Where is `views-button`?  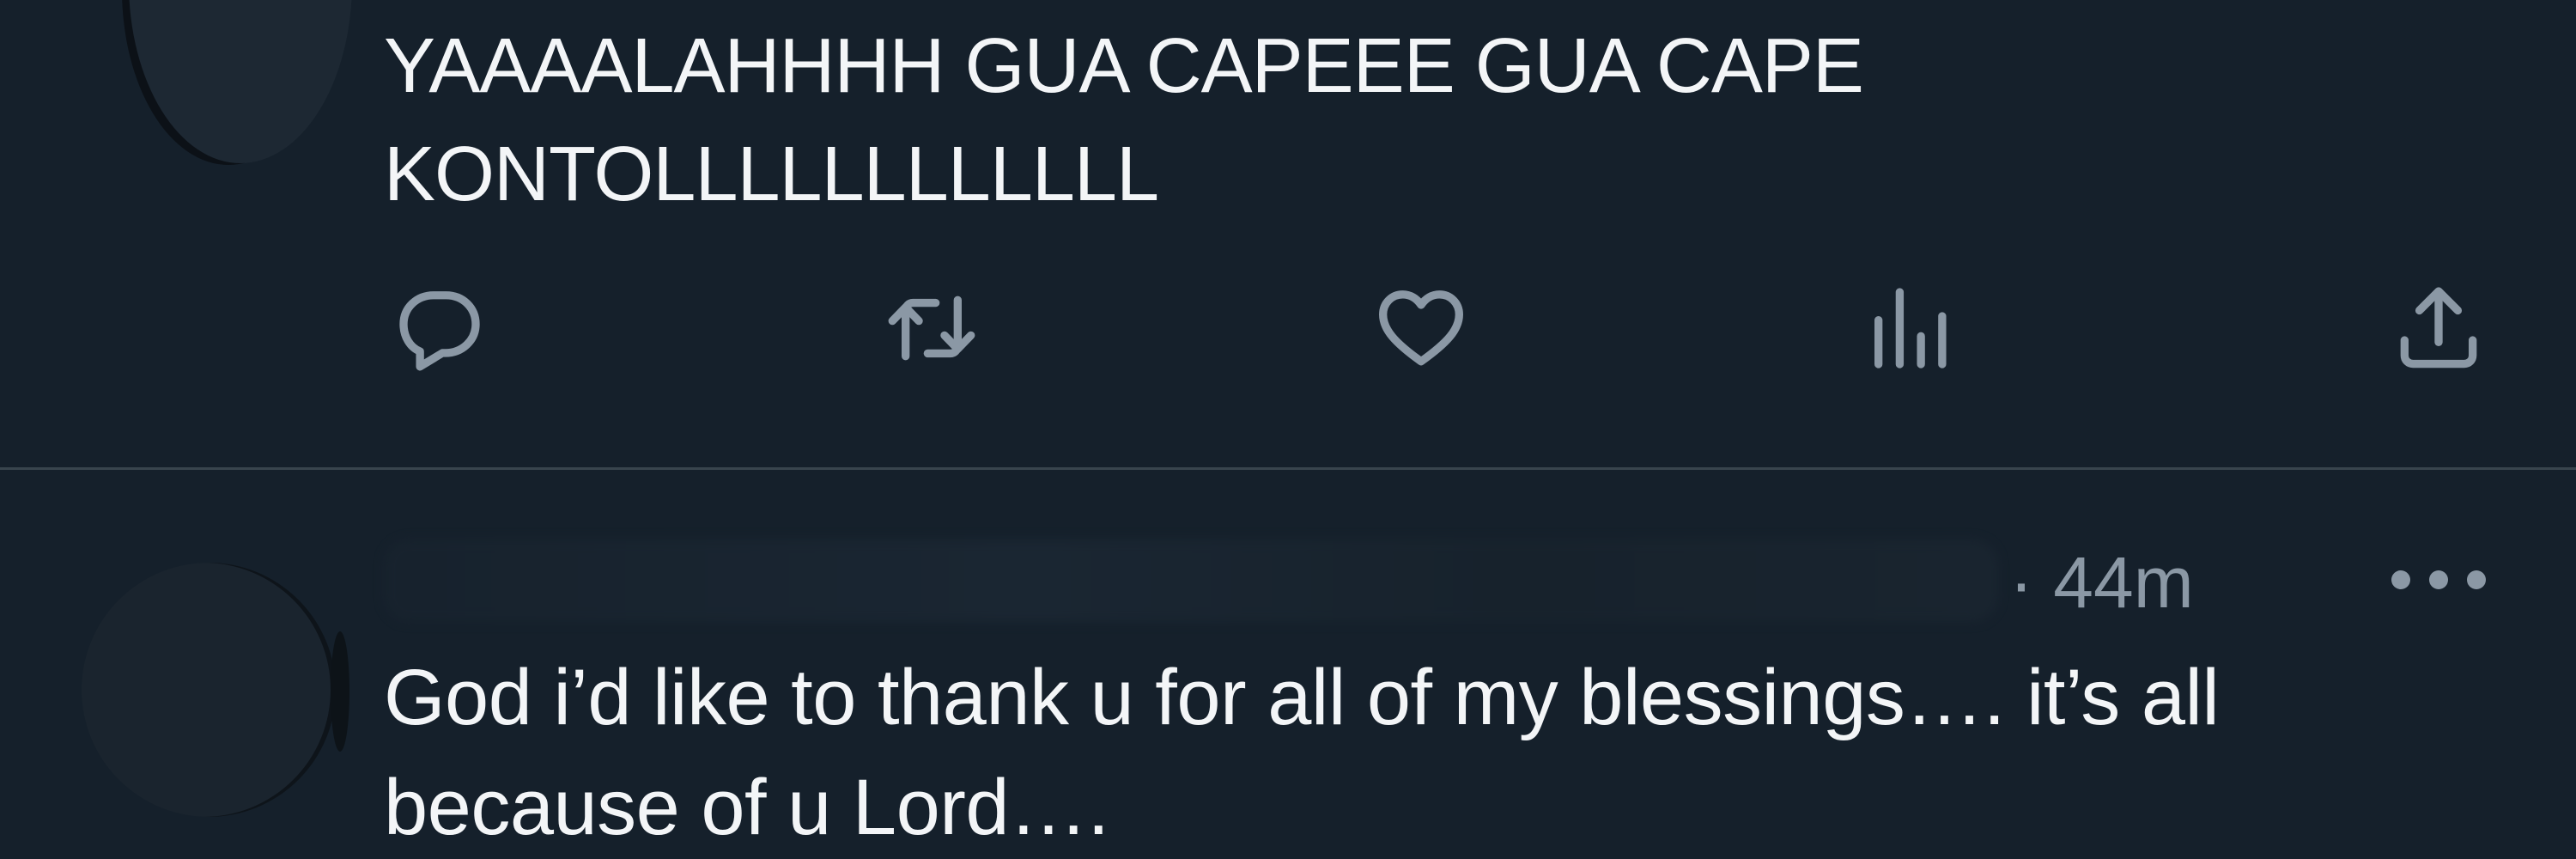
views-button is located at coordinates (1910, 328).